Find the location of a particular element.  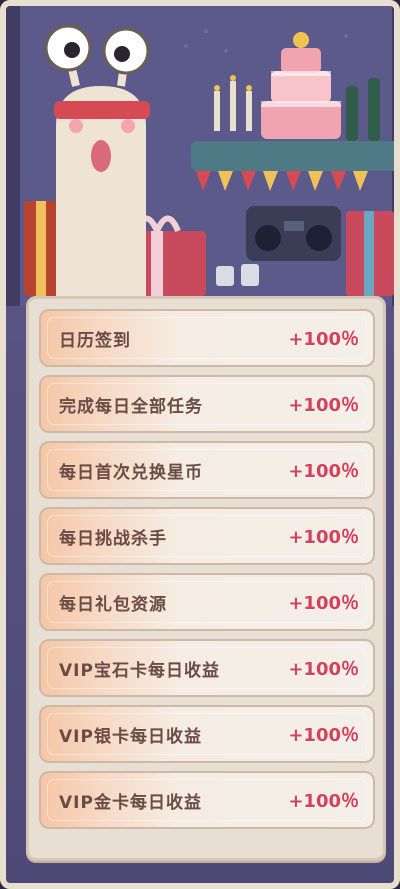

bonus-row-vip-gem-card: VIP宝石卡每日收益 +100％ is located at coordinates (207, 668).